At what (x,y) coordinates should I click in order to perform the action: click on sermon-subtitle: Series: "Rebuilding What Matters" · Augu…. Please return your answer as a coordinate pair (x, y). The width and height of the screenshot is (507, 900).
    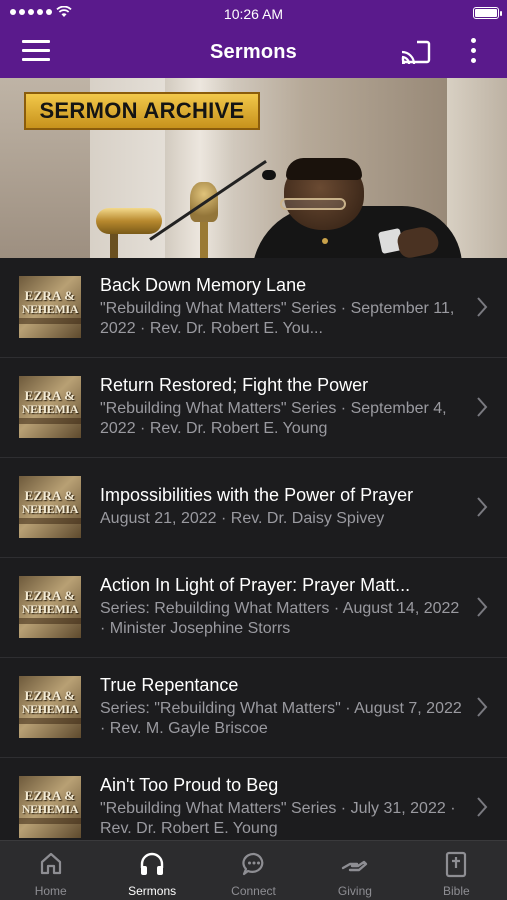
    Looking at the image, I should click on (281, 718).